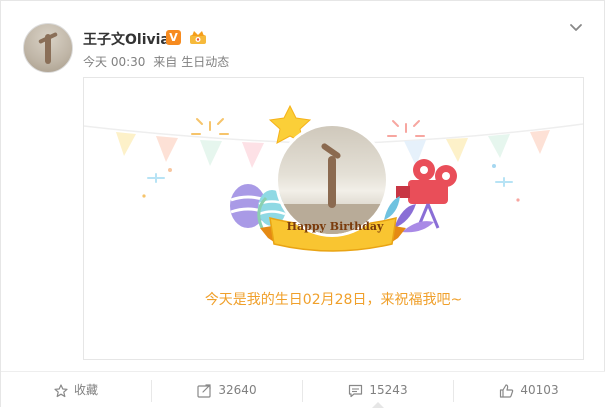  What do you see at coordinates (576, 28) in the screenshot?
I see `chevron-down-icon` at bounding box center [576, 28].